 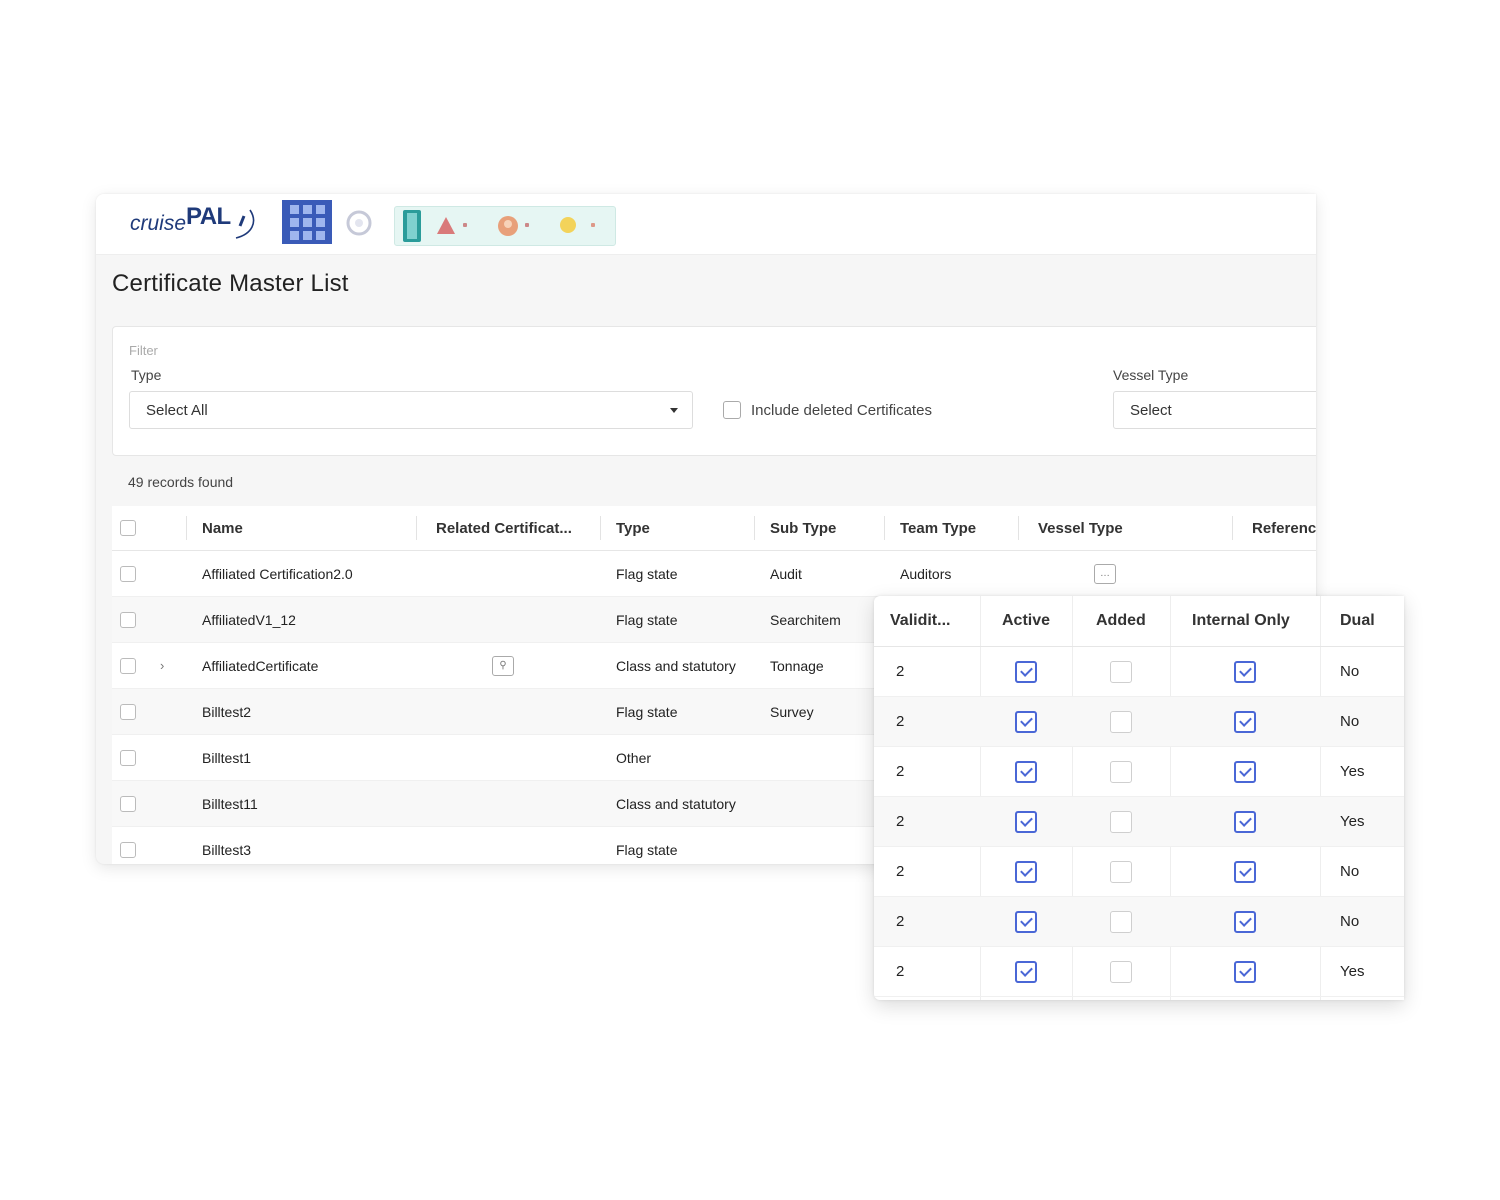 What do you see at coordinates (732, 410) in the screenshot?
I see `include-deleted-checkbox` at bounding box center [732, 410].